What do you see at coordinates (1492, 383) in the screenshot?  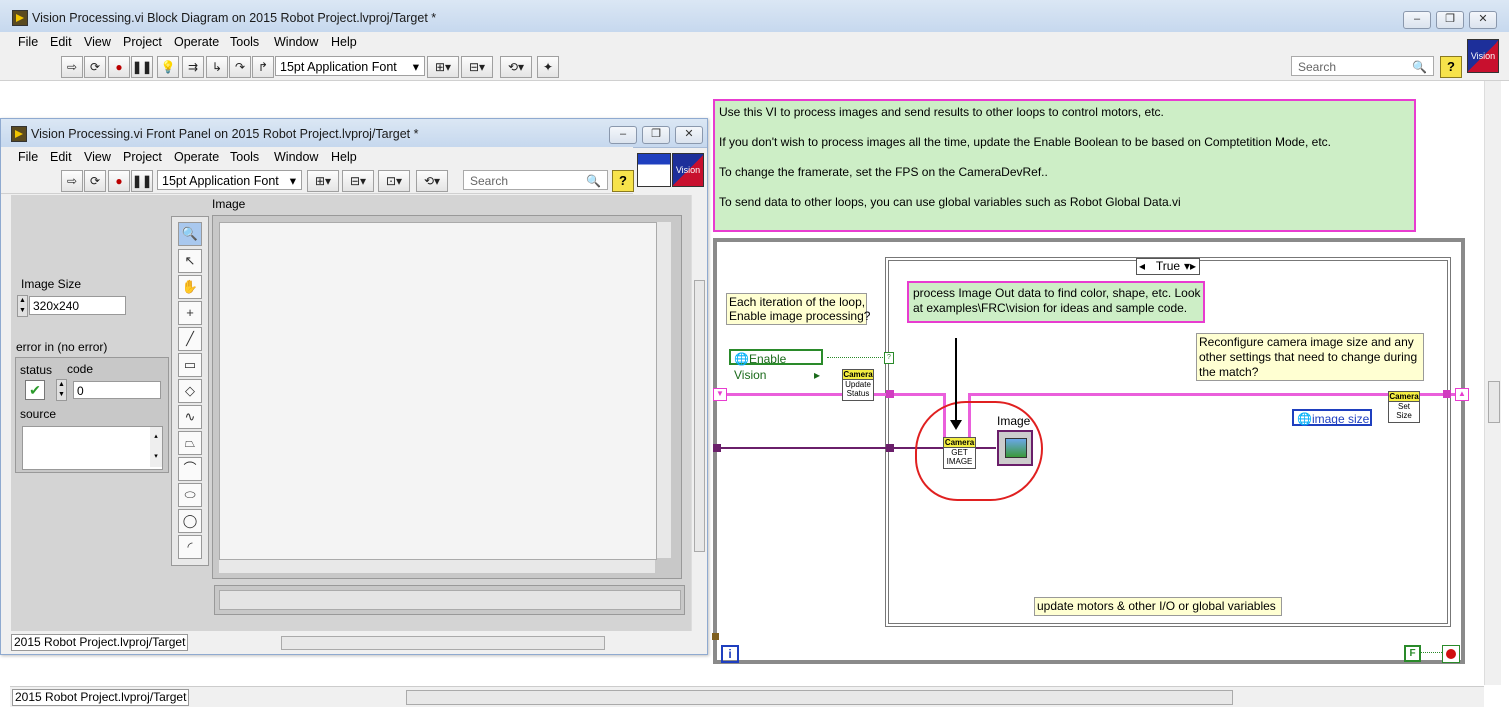 I see `block-diagram-vertical-scrollbar` at bounding box center [1492, 383].